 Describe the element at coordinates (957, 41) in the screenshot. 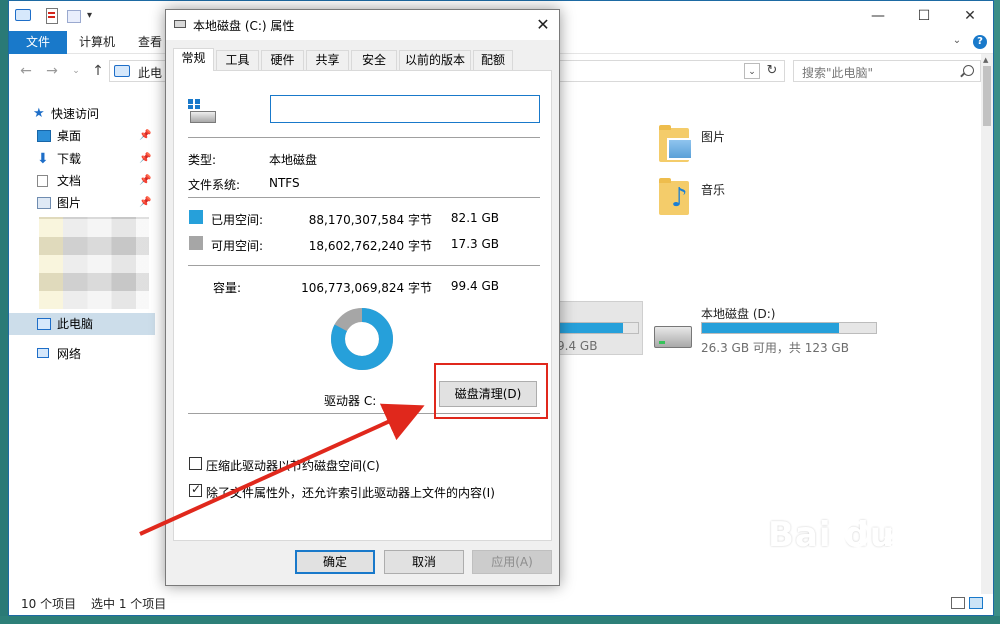

I see `expand-ribbon-icon: ⌄` at that location.